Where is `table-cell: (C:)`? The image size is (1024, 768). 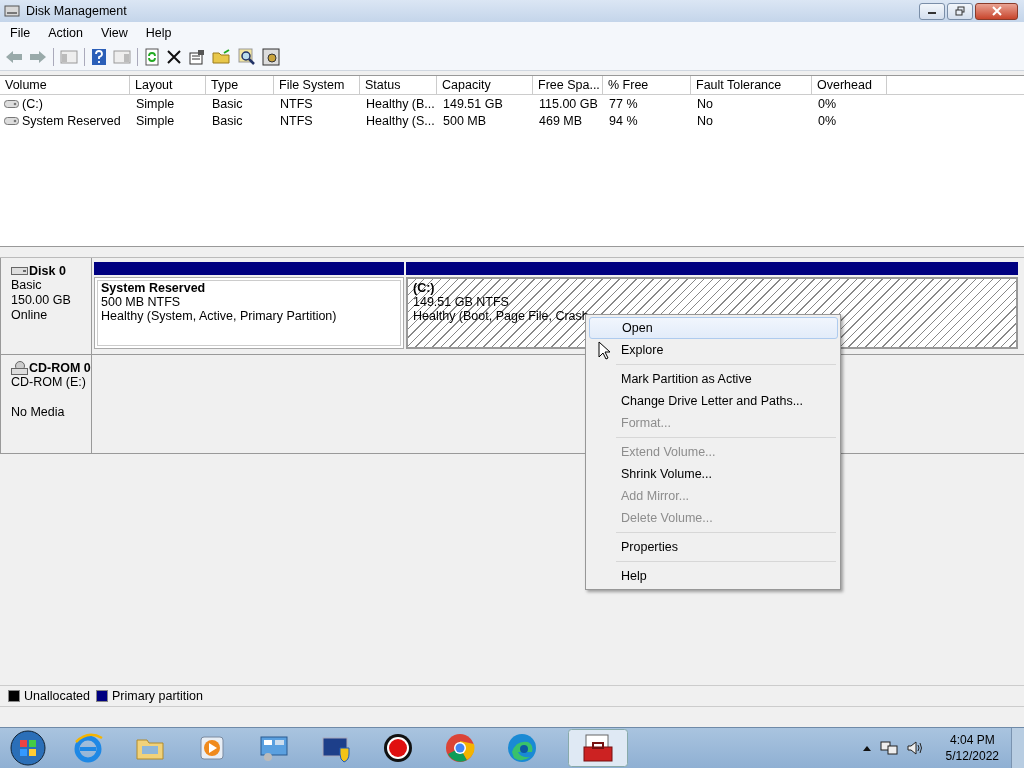
table-cell: (C:) is located at coordinates (32, 103).